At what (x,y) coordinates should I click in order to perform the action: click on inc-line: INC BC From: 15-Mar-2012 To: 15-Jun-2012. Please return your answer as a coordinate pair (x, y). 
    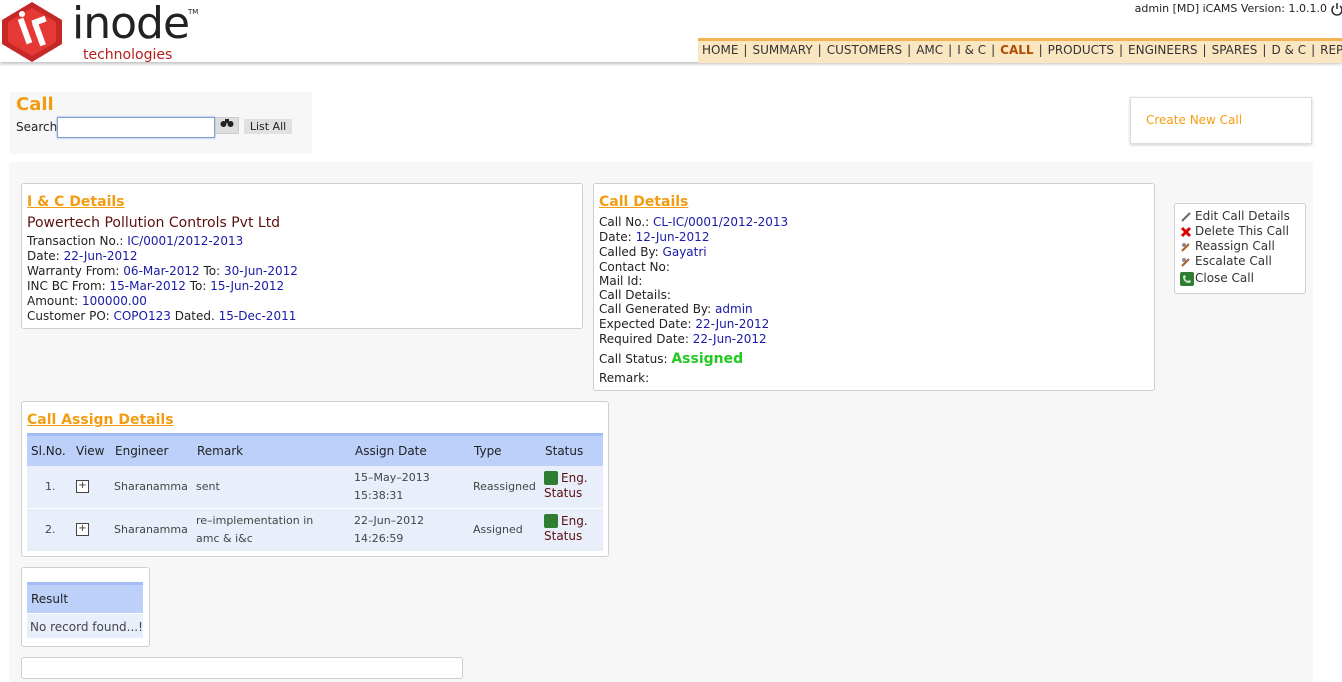
    Looking at the image, I should click on (155, 286).